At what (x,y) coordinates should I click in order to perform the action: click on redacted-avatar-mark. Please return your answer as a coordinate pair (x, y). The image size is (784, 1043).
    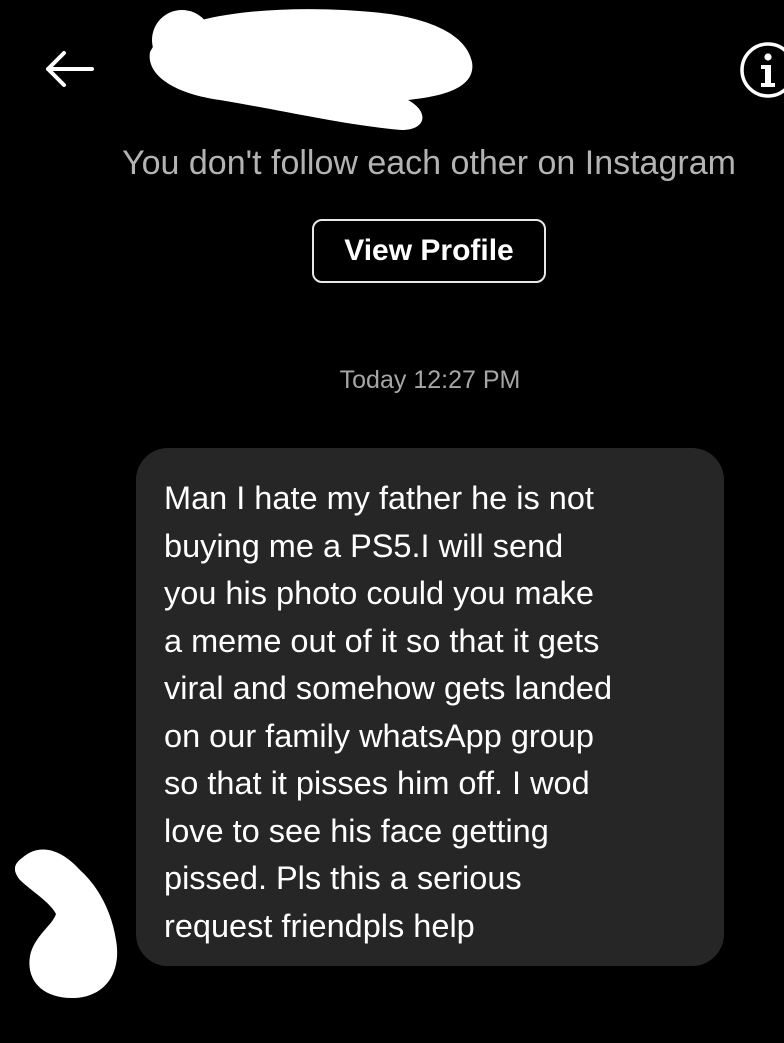
    Looking at the image, I should click on (66, 923).